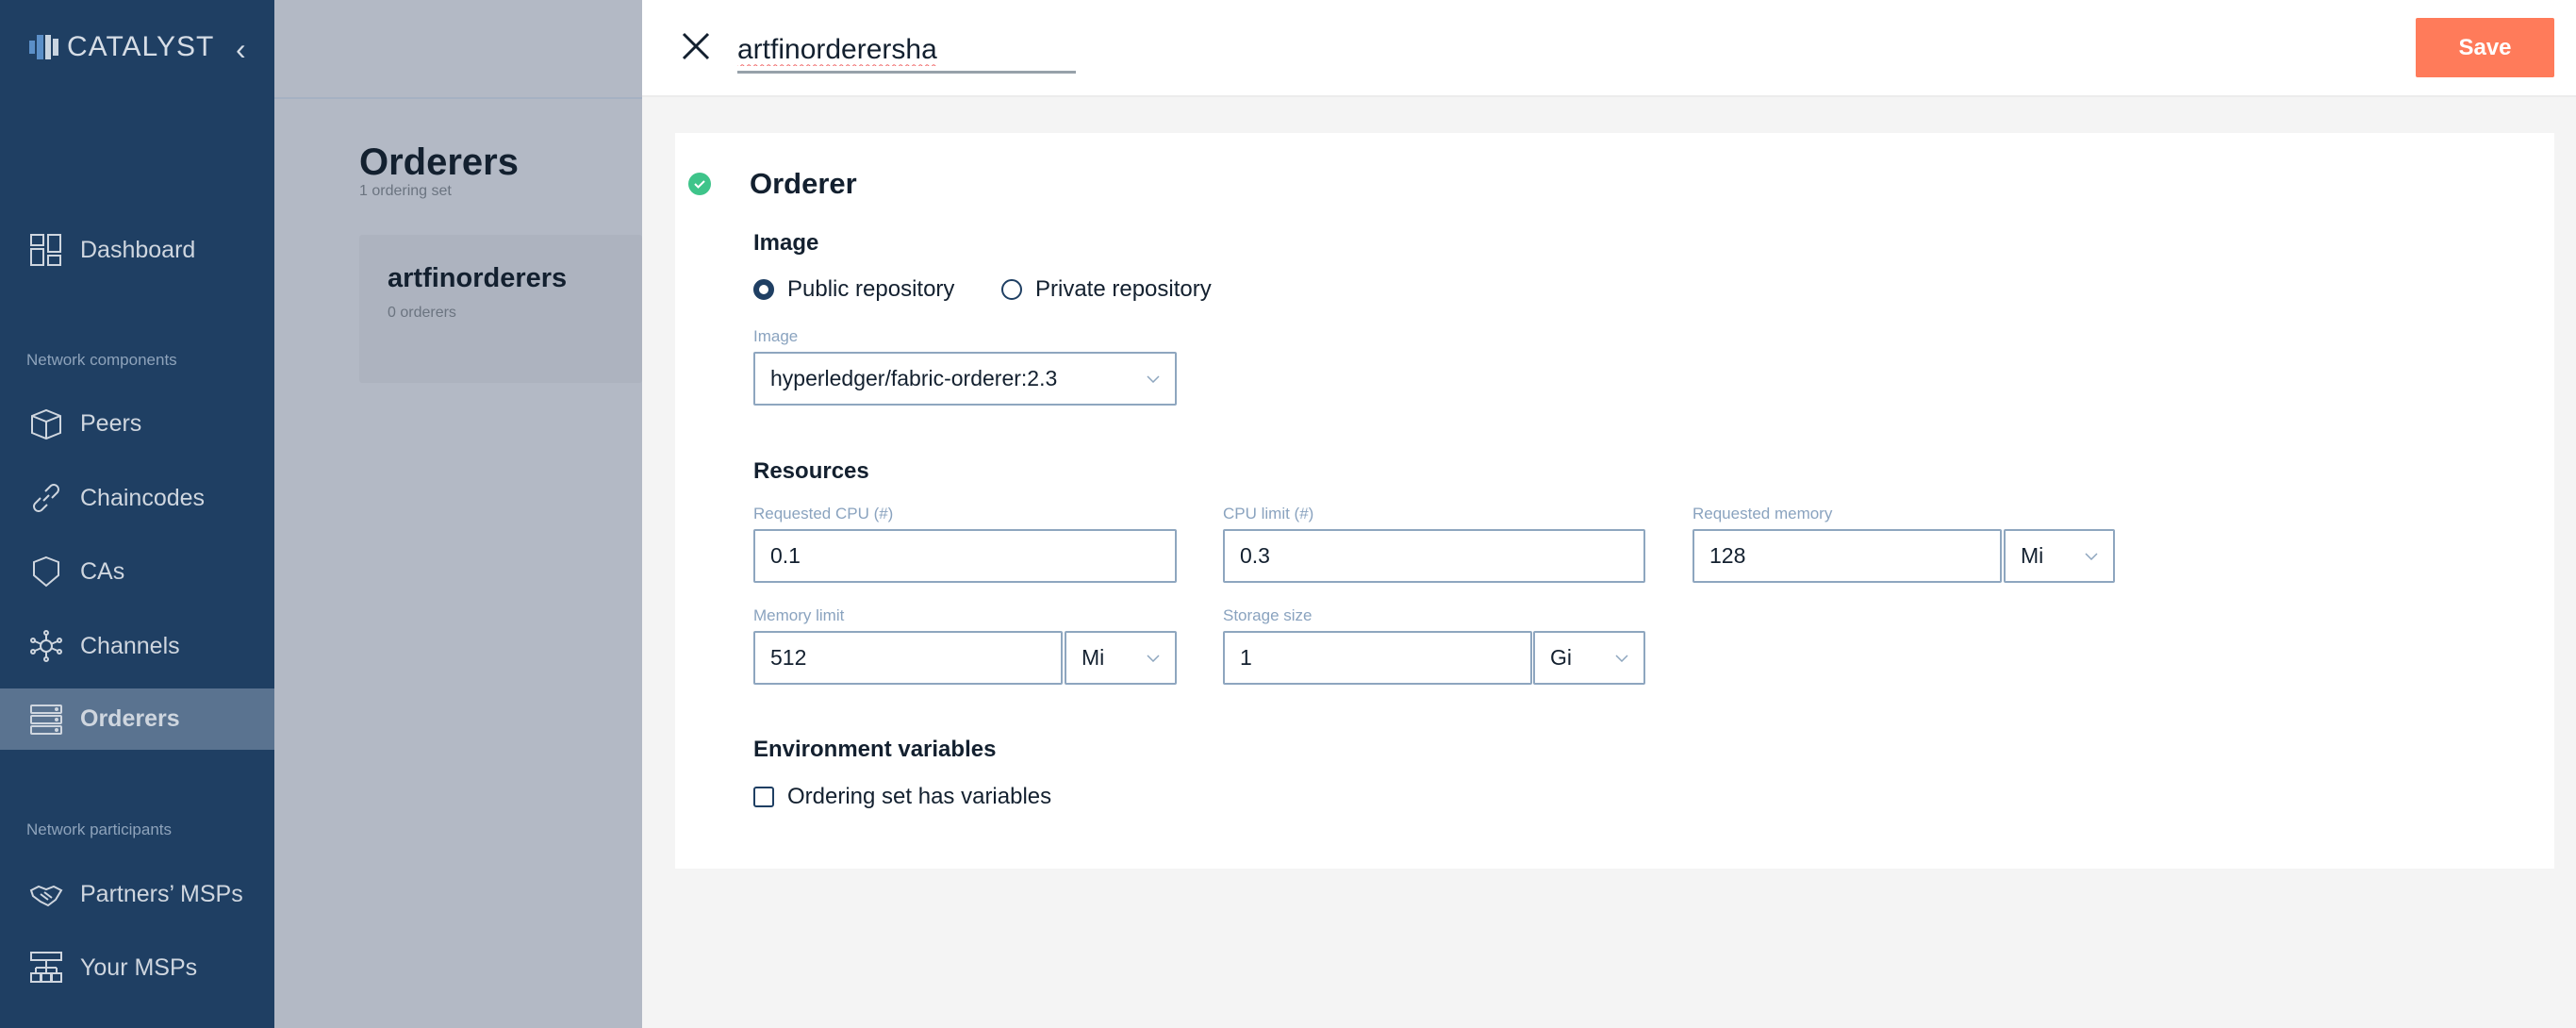 This screenshot has width=2576, height=1028. Describe the element at coordinates (799, 615) in the screenshot. I see `memory-limit-label: Memory limit` at that location.